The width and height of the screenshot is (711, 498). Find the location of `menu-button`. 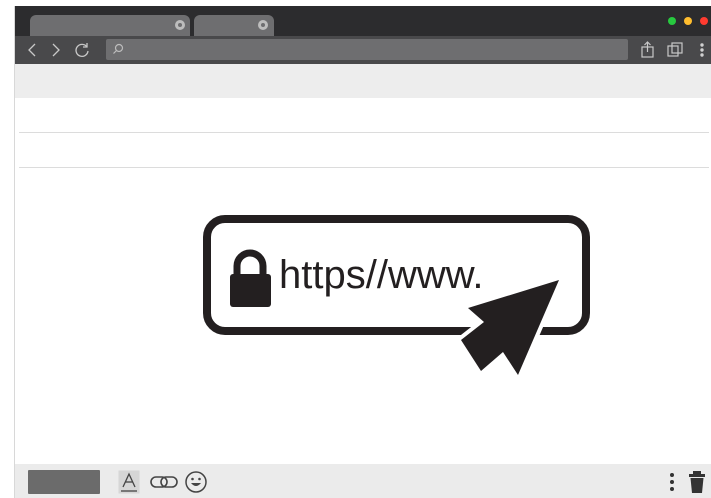

menu-button is located at coordinates (702, 50).